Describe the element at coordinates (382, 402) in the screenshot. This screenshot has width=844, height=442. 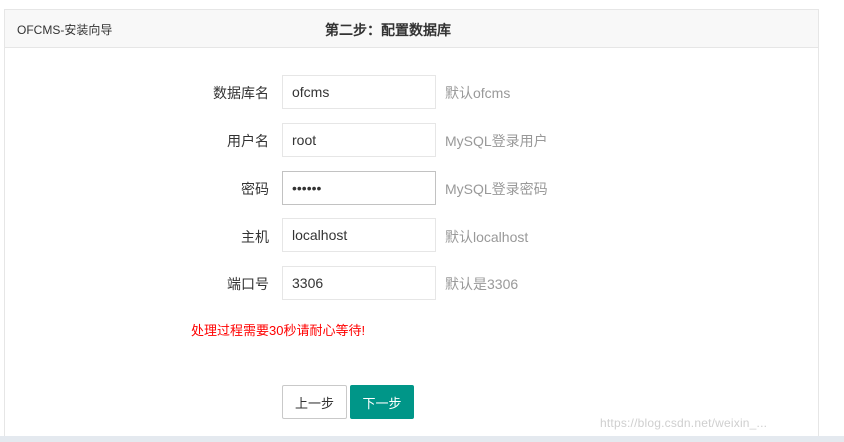
I see `next-step-button: 下一步` at that location.